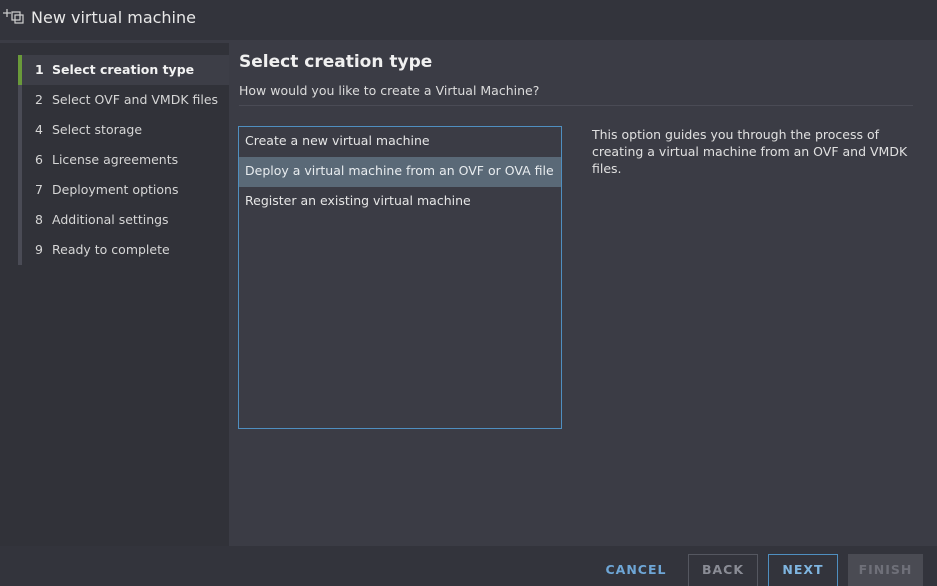  I want to click on step-label: Select storage, so click(97, 129).